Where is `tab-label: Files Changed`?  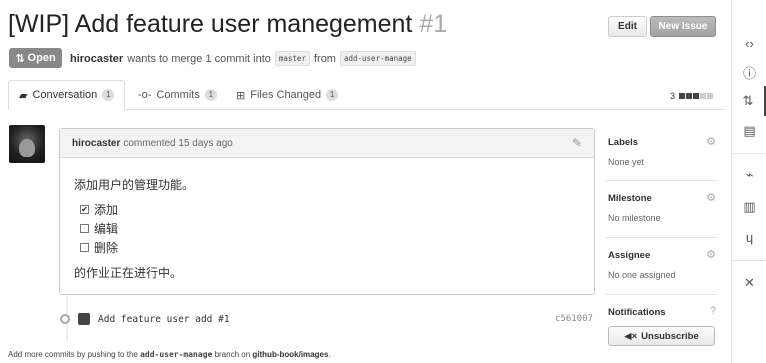 tab-label: Files Changed is located at coordinates (286, 95).